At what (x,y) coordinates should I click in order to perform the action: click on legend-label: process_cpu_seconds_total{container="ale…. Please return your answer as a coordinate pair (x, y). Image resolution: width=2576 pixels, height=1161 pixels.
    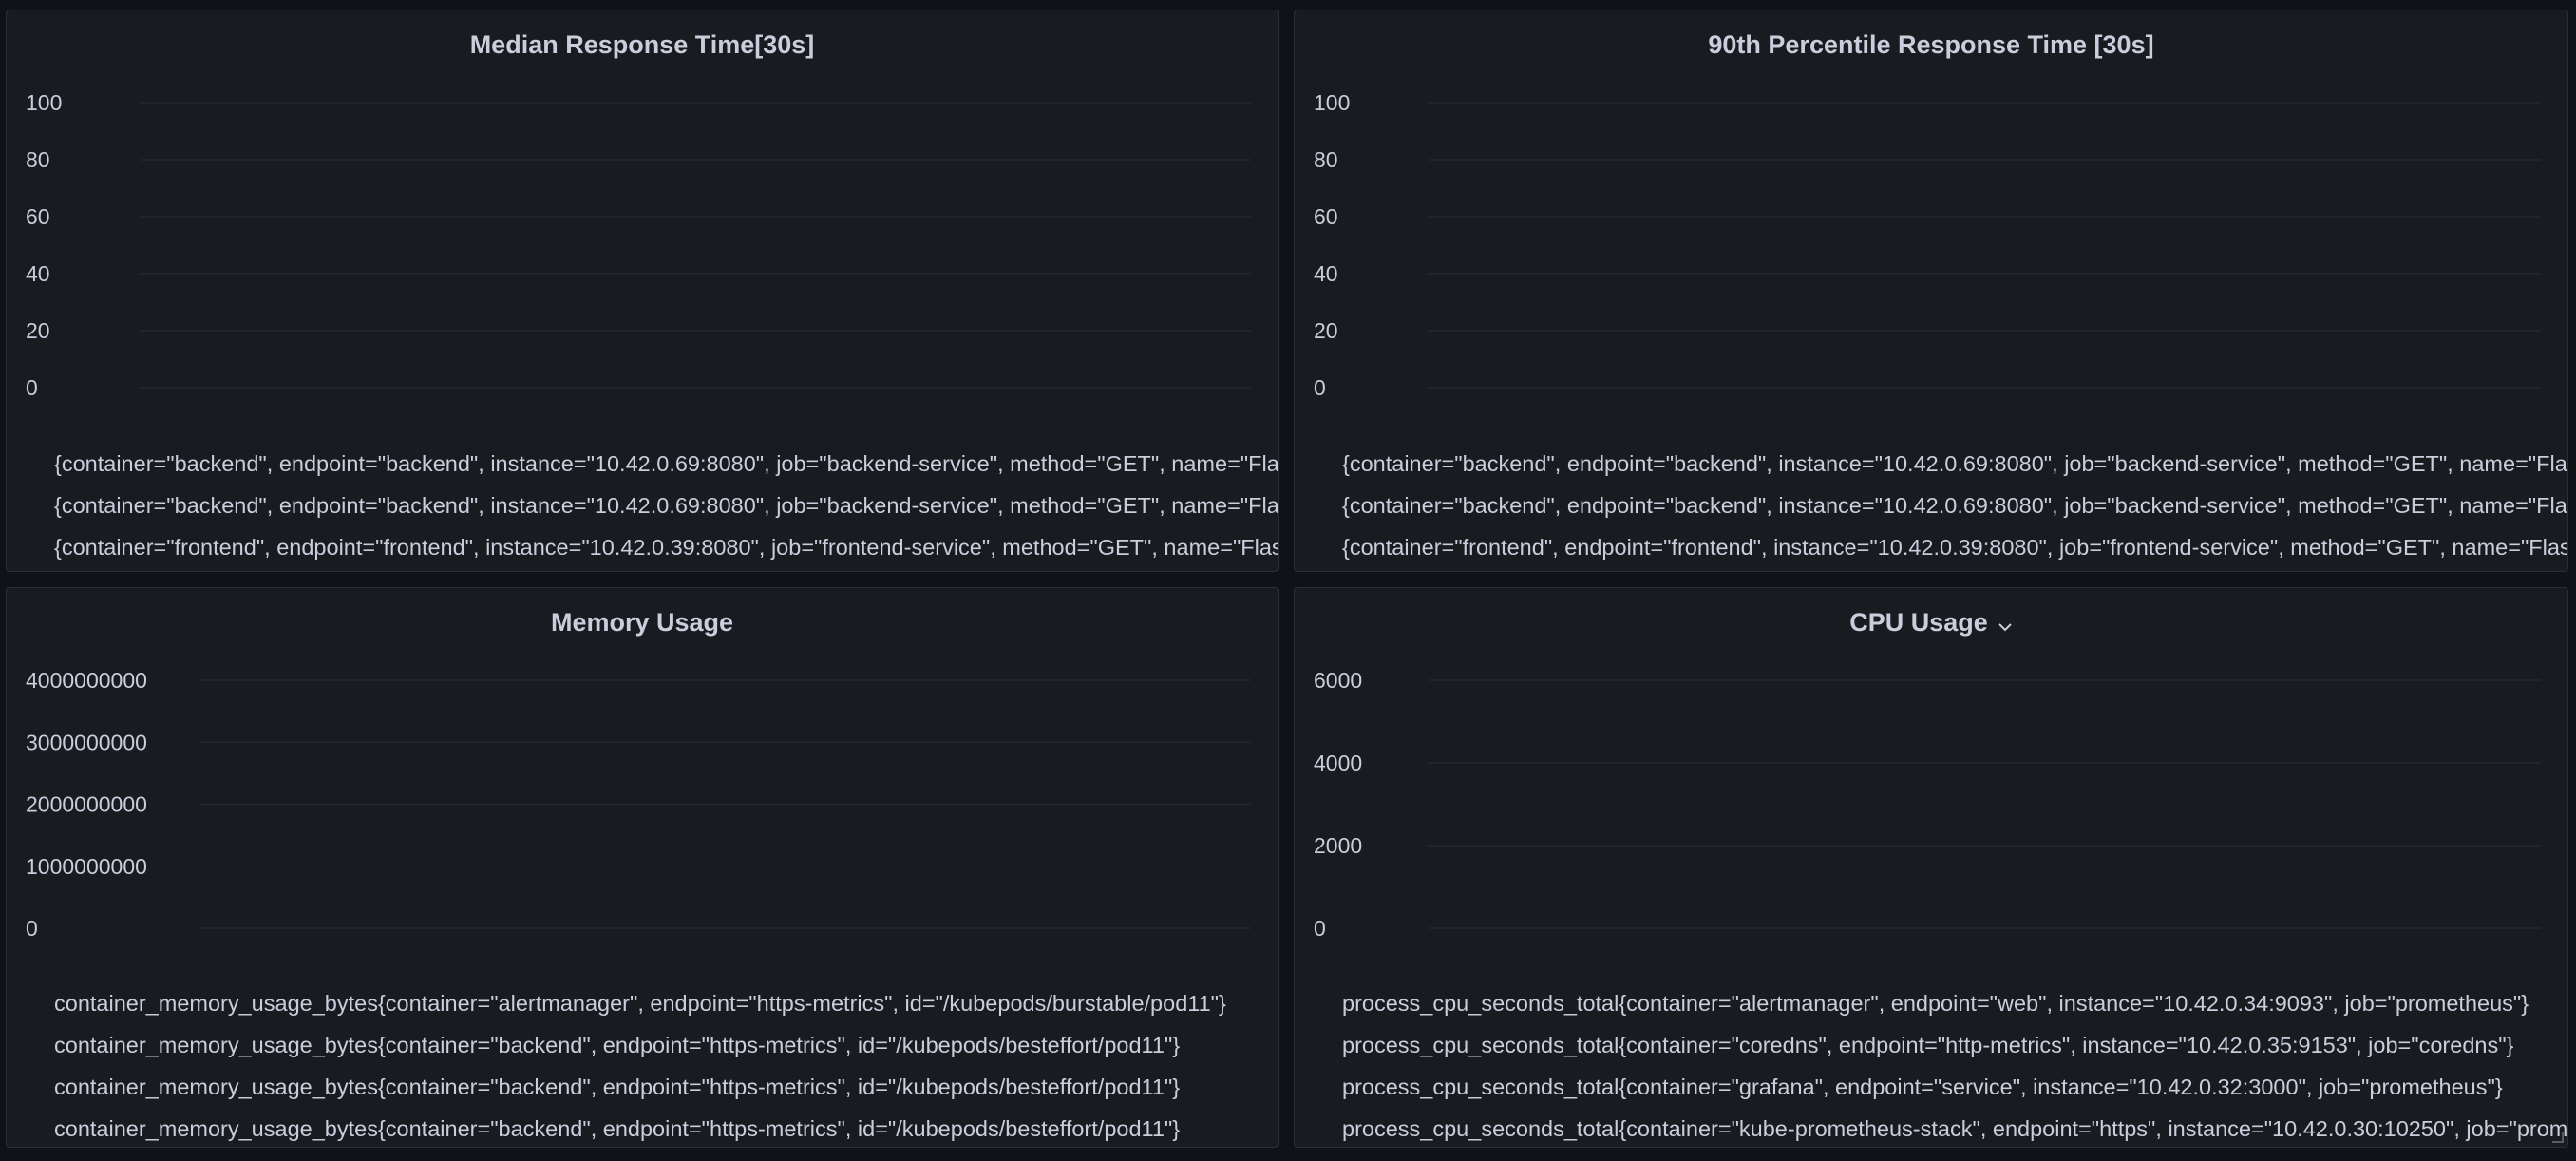
    Looking at the image, I should click on (1935, 1003).